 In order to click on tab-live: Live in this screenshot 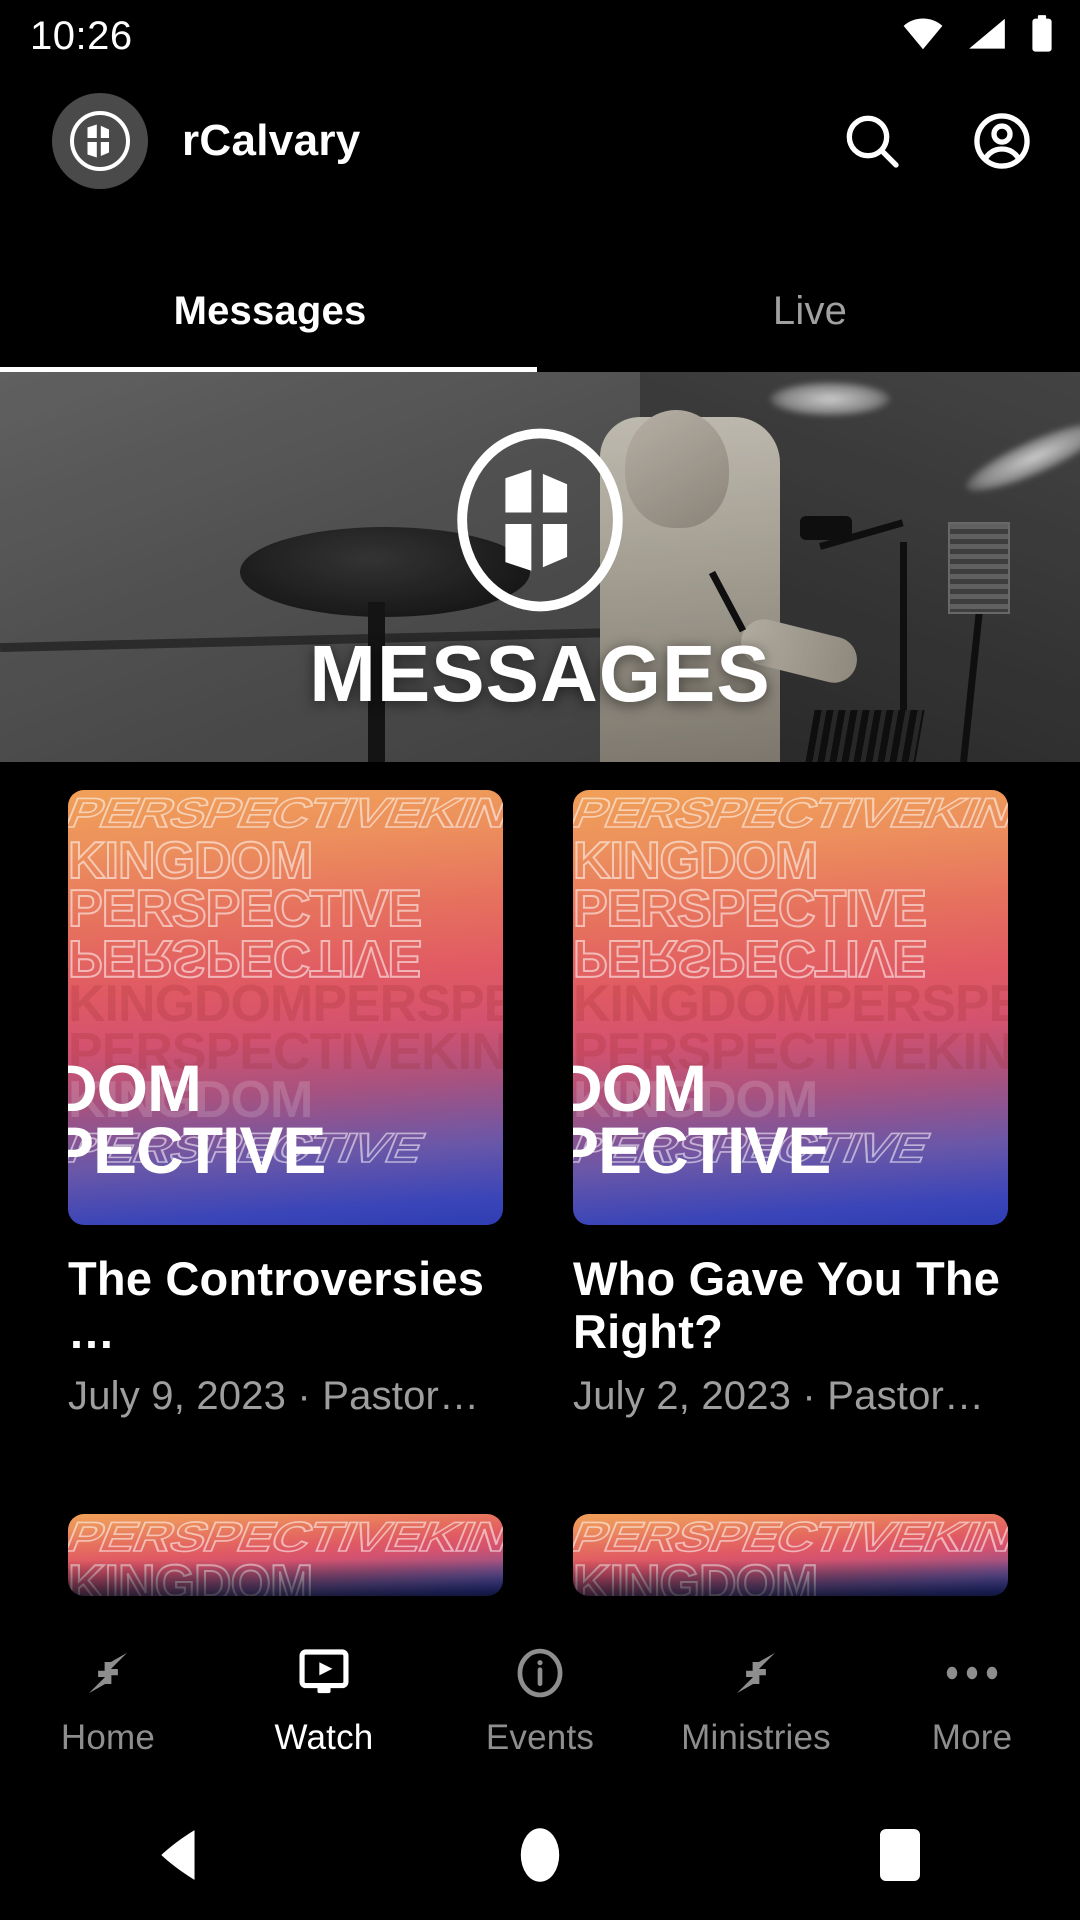, I will do `click(810, 311)`.